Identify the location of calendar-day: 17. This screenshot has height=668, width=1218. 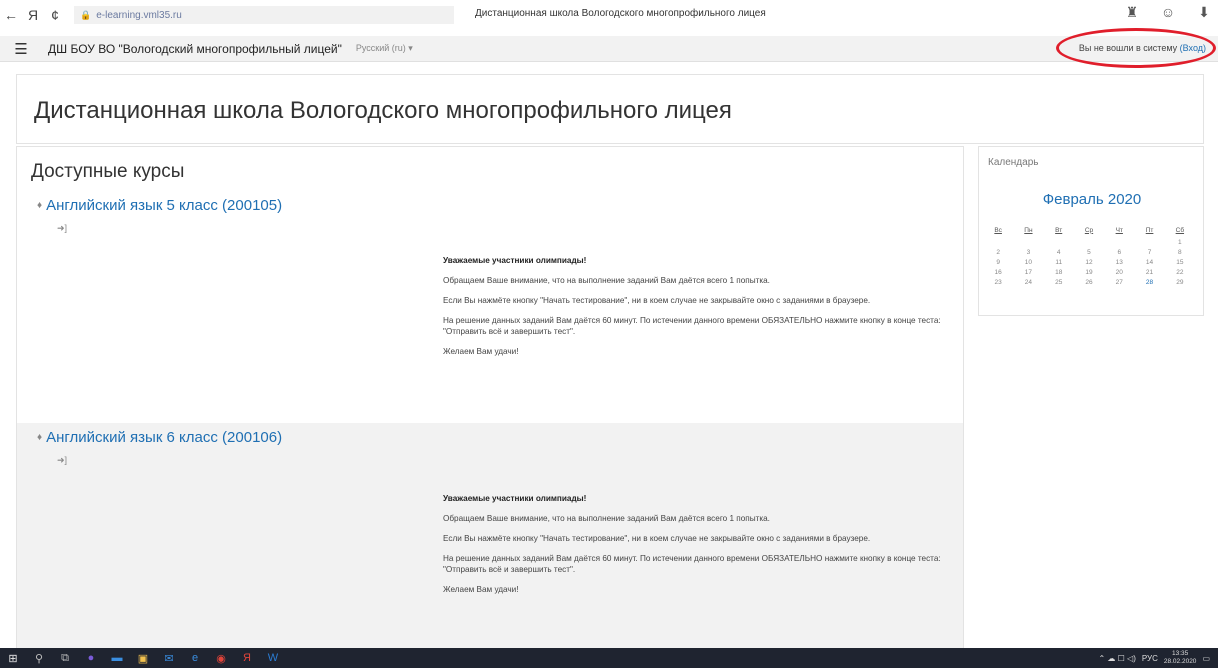
(1028, 272).